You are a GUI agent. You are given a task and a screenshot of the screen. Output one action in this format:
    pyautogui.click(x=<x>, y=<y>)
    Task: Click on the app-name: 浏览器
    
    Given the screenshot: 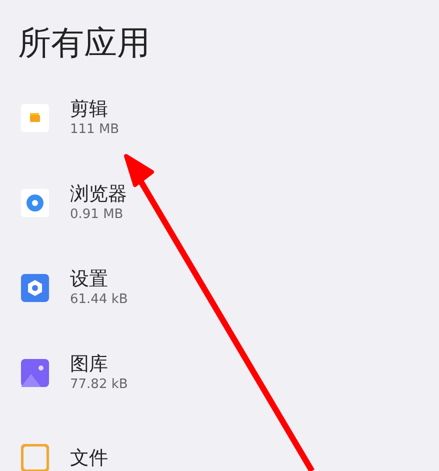 What is the action you would take?
    pyautogui.click(x=98, y=194)
    